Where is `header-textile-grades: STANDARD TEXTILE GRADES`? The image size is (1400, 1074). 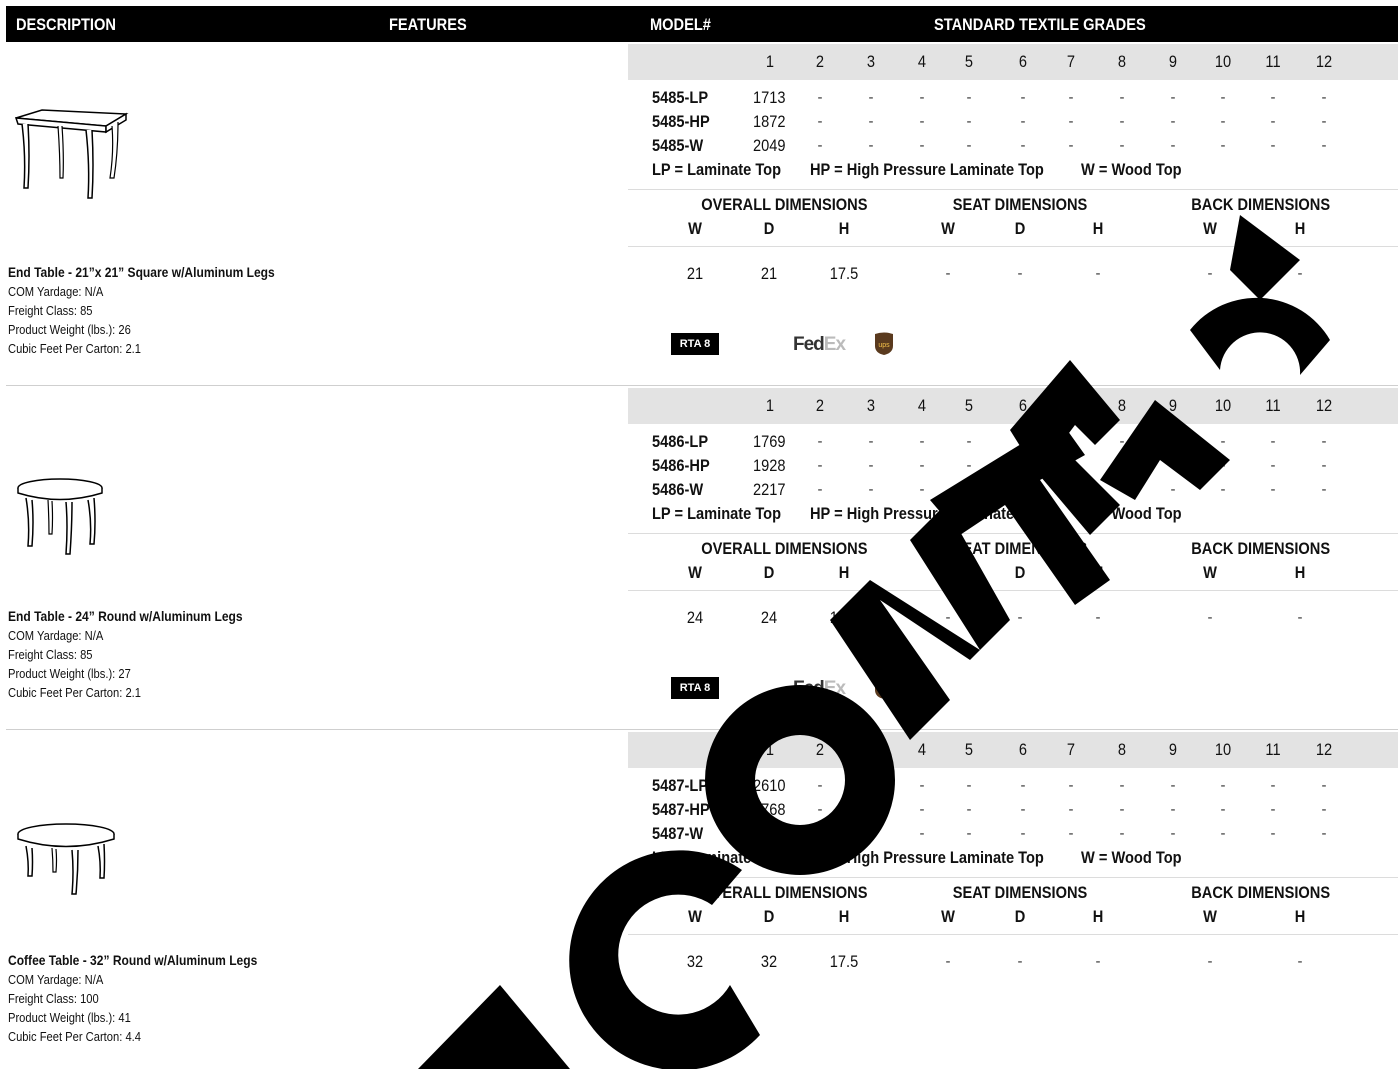
header-textile-grades: STANDARD TEXTILE GRADES is located at coordinates (1040, 24).